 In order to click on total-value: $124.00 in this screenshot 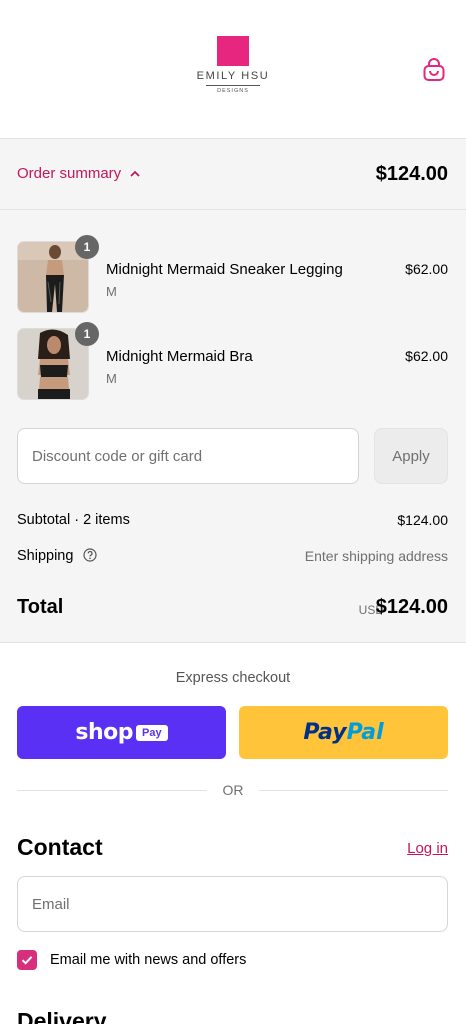, I will do `click(411, 607)`.